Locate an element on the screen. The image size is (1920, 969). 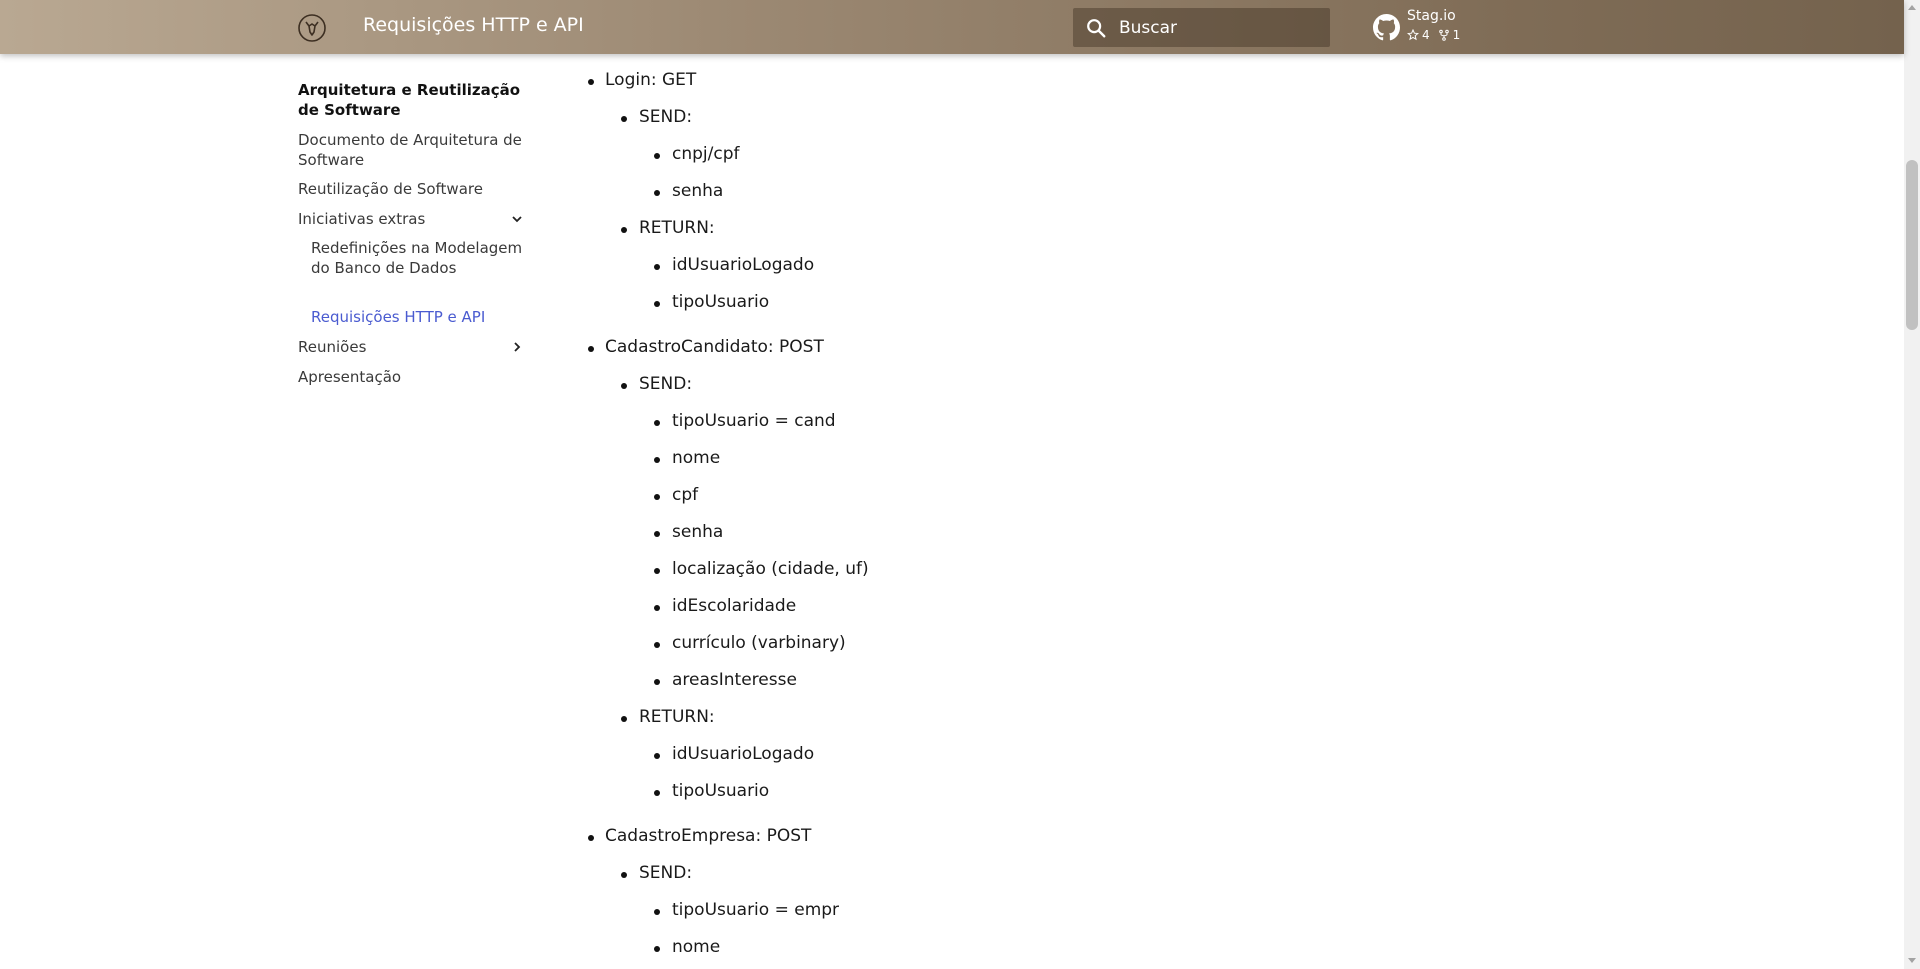
sidebar-item-reunioes: Reuniões is located at coordinates (415, 347).